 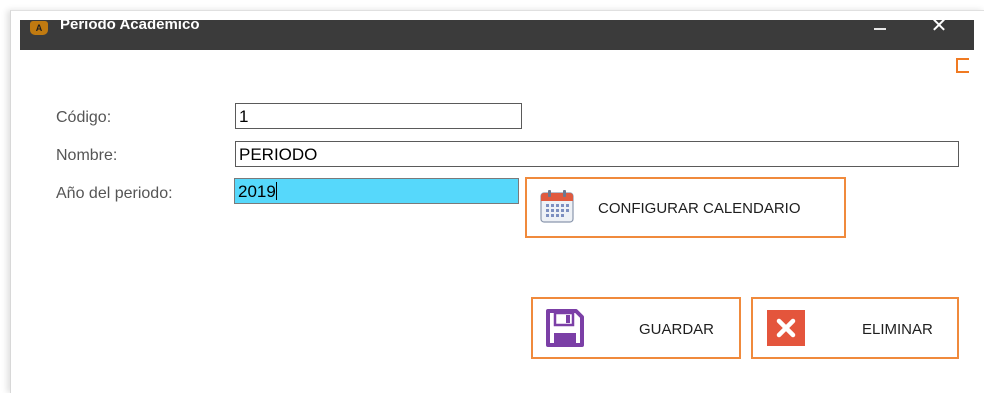 What do you see at coordinates (278, 154) in the screenshot?
I see `nombre-value: PERIODO` at bounding box center [278, 154].